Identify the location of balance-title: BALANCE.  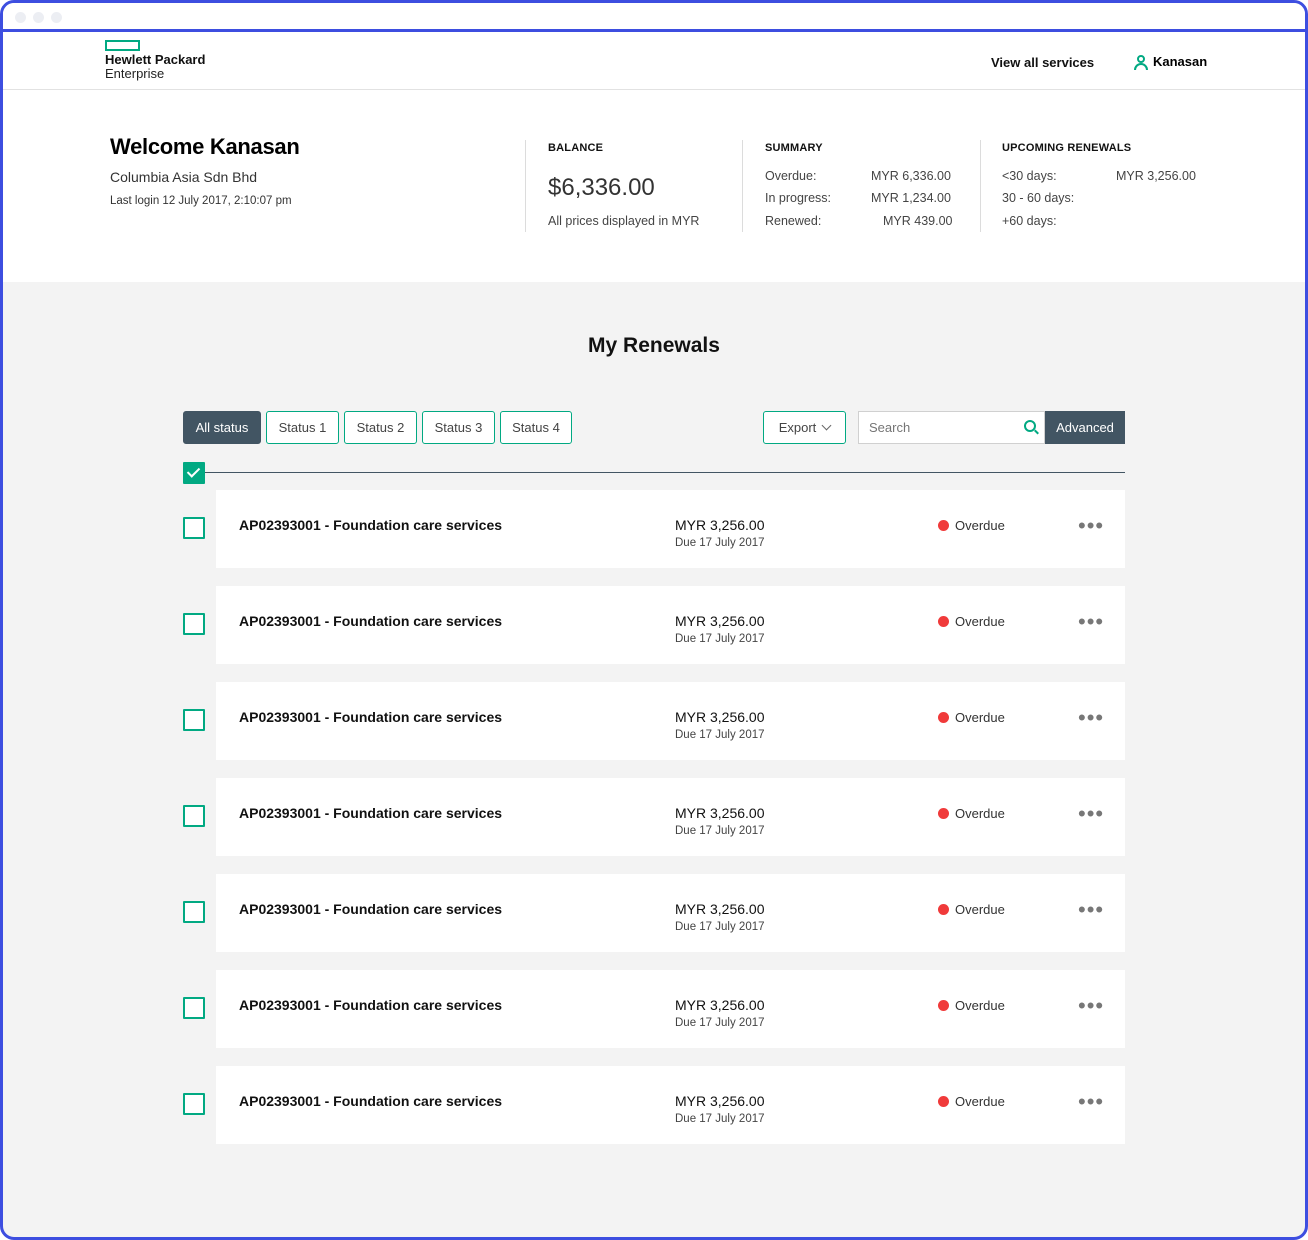
(576, 148).